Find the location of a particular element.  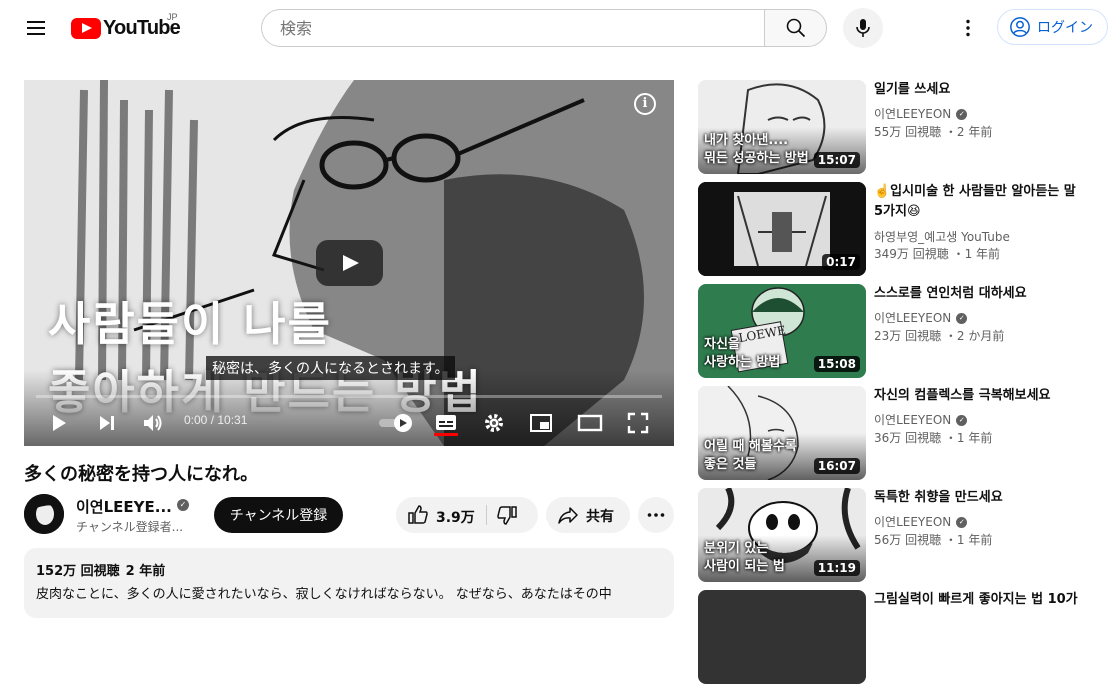

volume-button is located at coordinates (153, 423).